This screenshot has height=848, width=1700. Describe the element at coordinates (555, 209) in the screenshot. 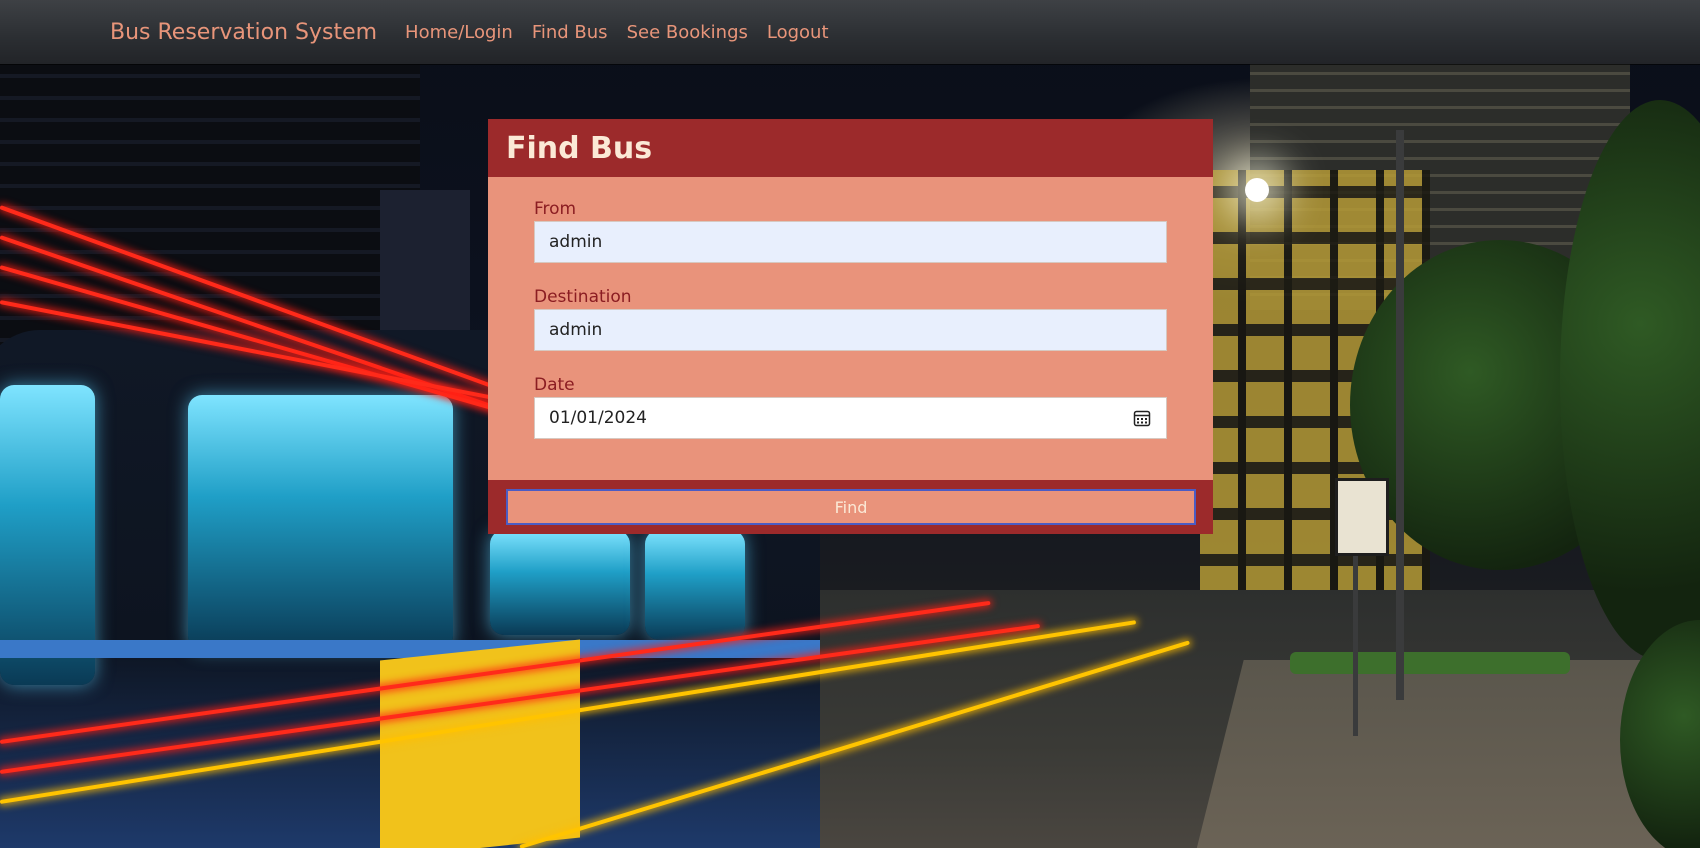

I see `from-label: From` at that location.